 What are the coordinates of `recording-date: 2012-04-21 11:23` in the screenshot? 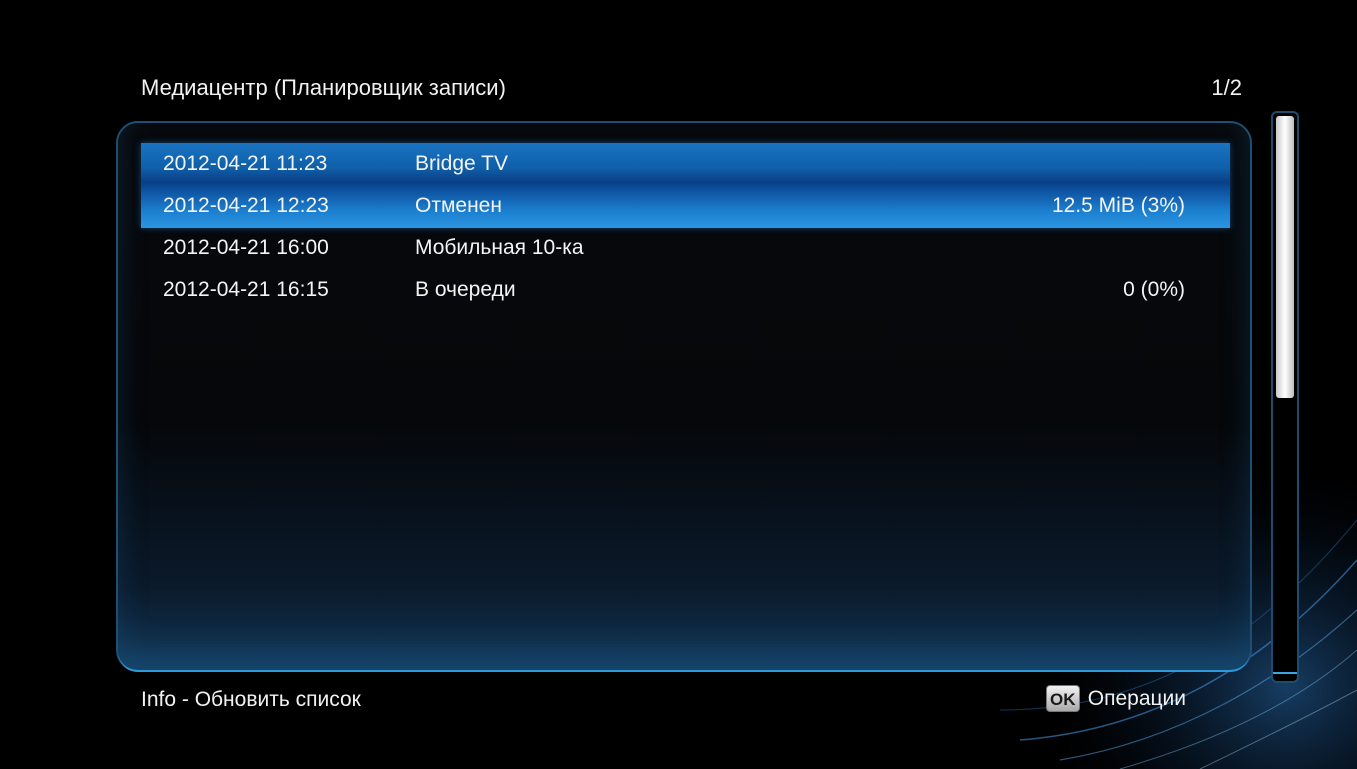 It's located at (245, 163).